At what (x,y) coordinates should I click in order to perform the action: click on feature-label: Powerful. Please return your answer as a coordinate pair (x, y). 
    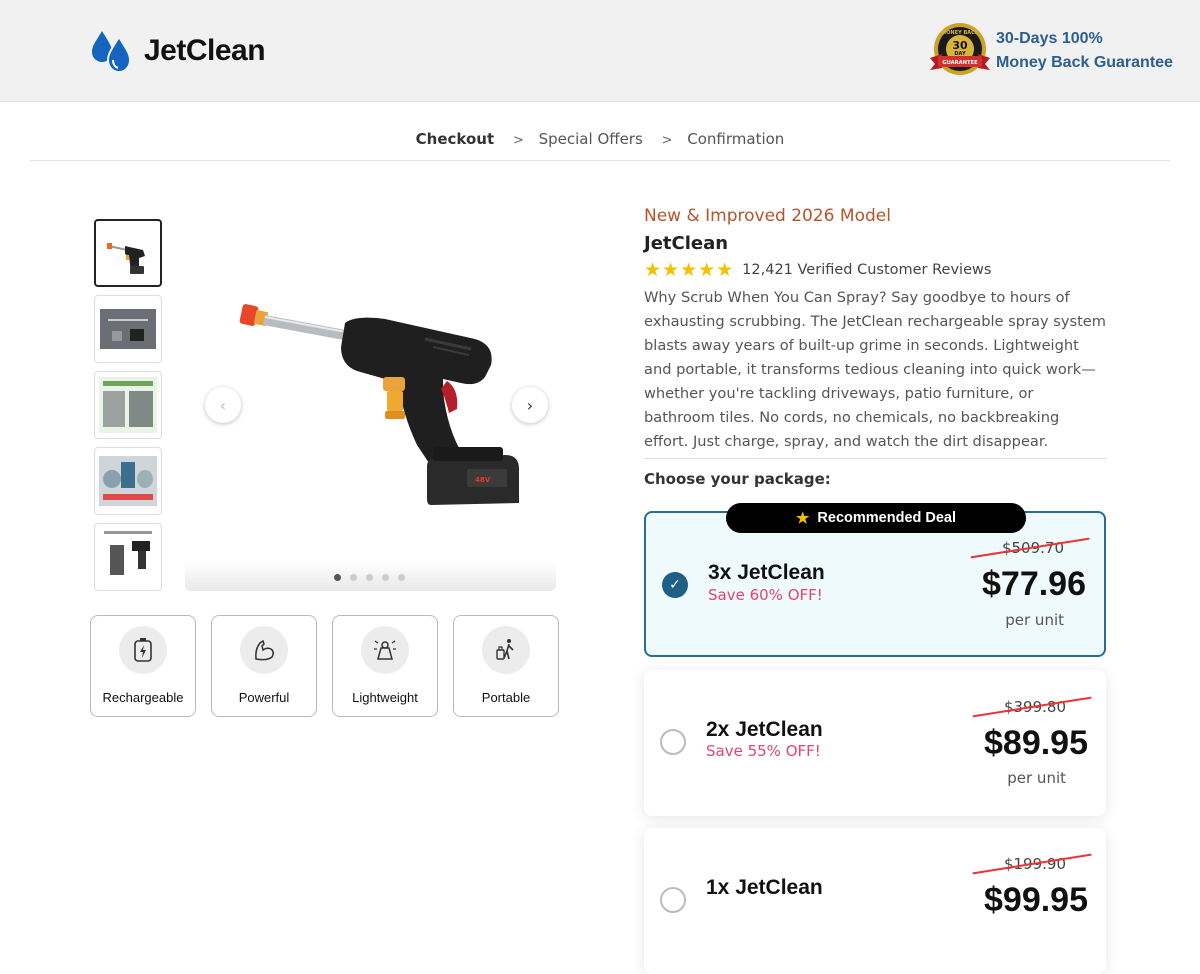
    Looking at the image, I should click on (264, 697).